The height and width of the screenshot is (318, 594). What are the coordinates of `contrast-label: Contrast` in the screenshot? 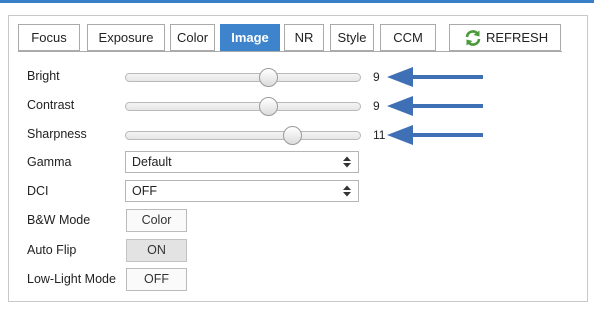 It's located at (51, 105).